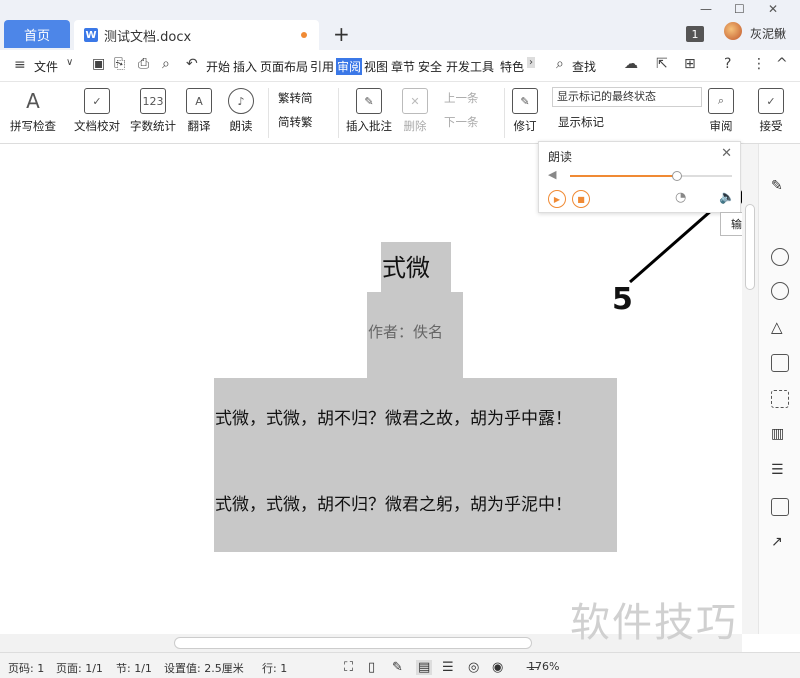 This screenshot has height=678, width=800. I want to click on previous-comment-button: 上一条, so click(461, 98).